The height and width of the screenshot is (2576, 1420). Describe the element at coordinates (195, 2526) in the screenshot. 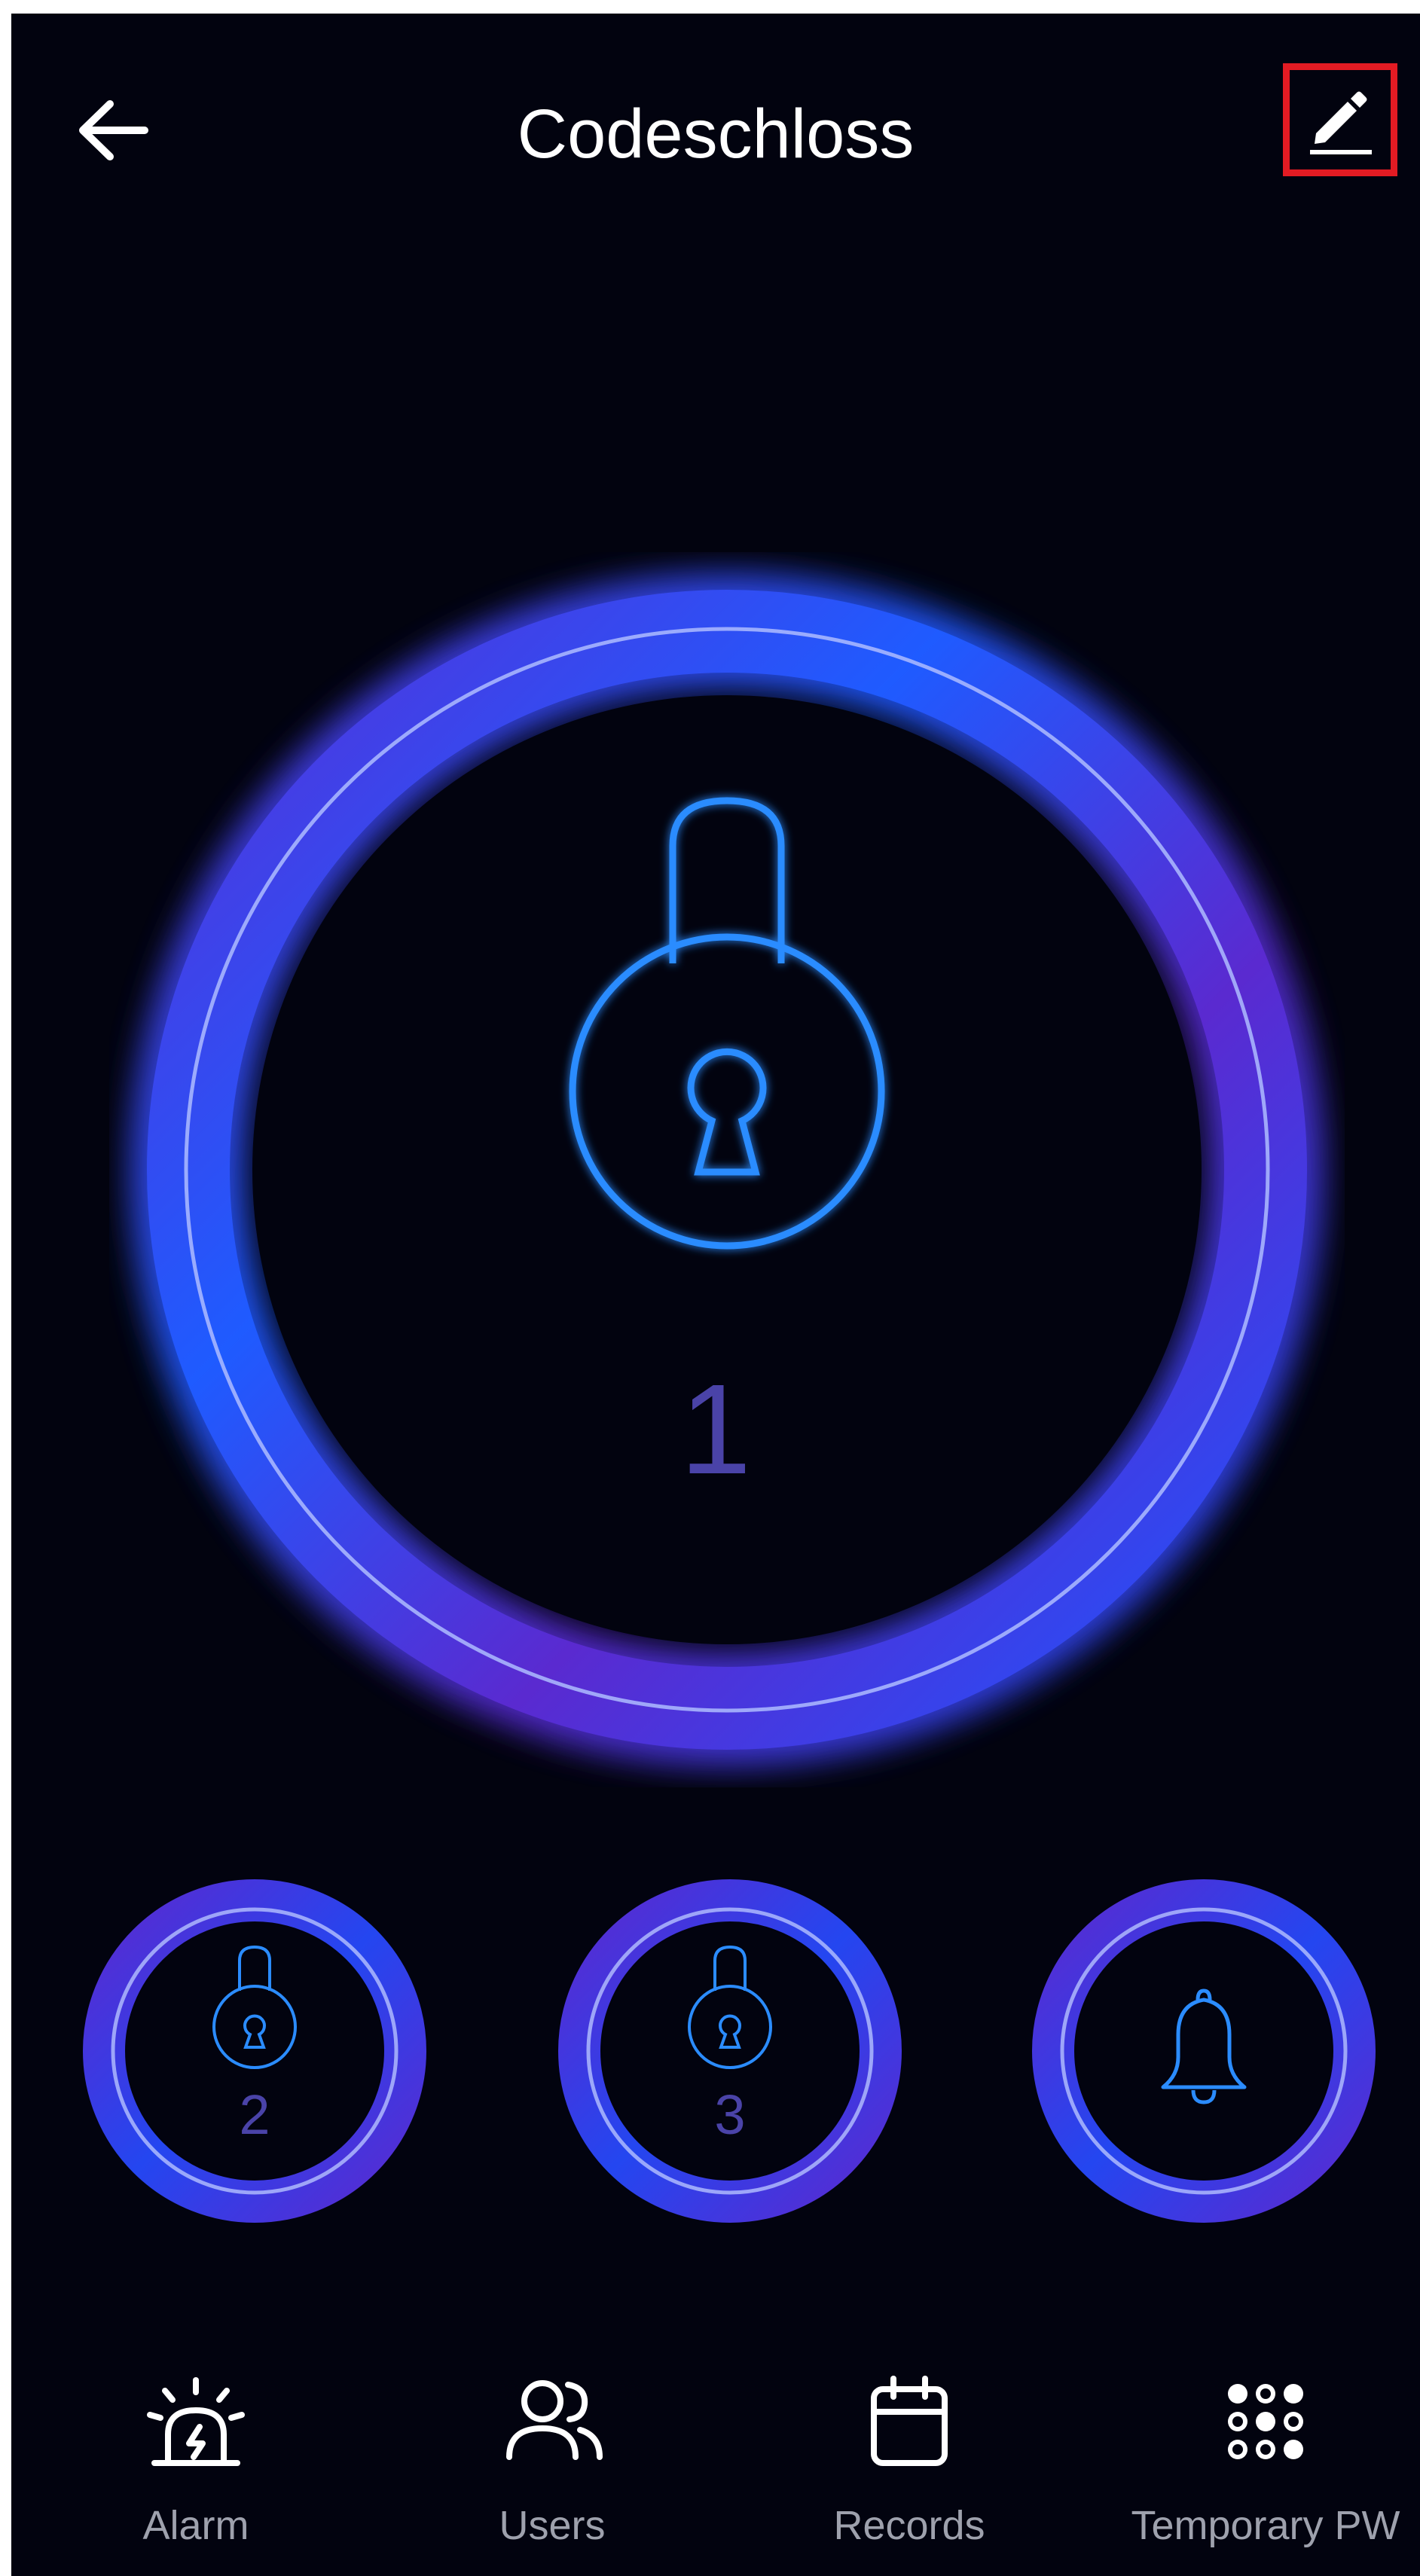

I see `nav-alarm-label: Alarm` at that location.